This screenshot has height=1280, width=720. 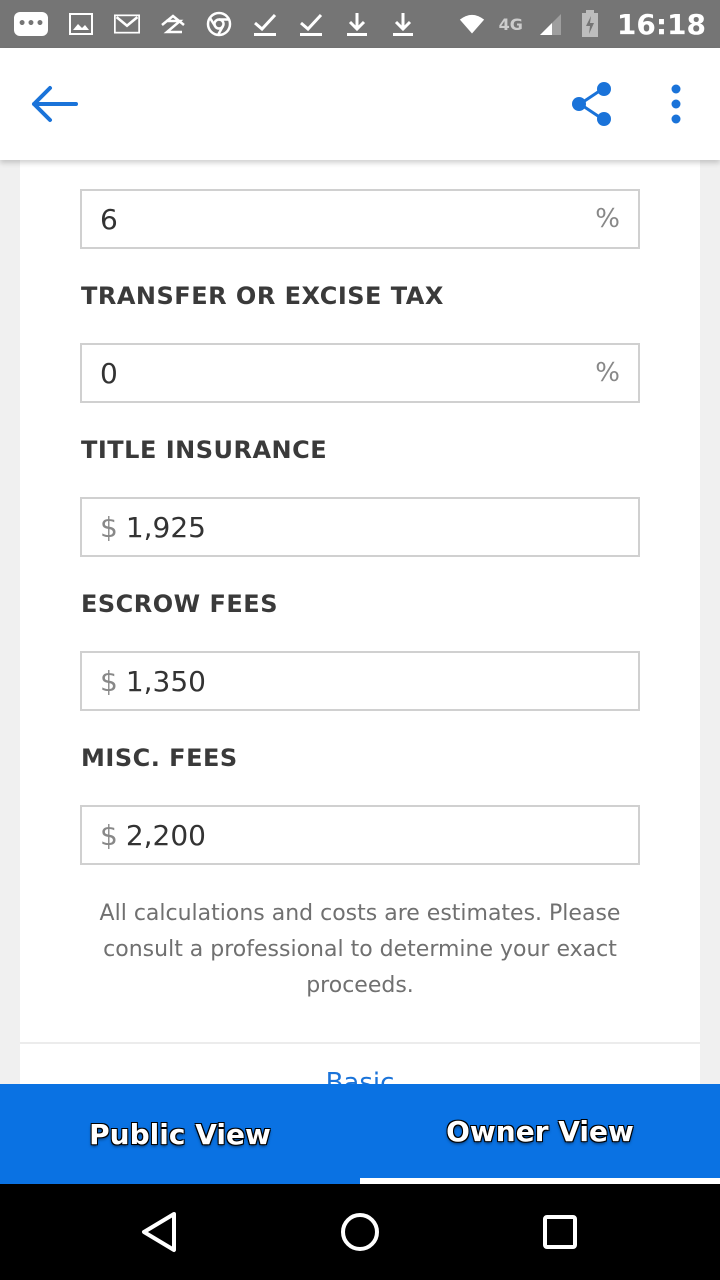 I want to click on escrow-fees-input: $ 1,350, so click(x=360, y=681).